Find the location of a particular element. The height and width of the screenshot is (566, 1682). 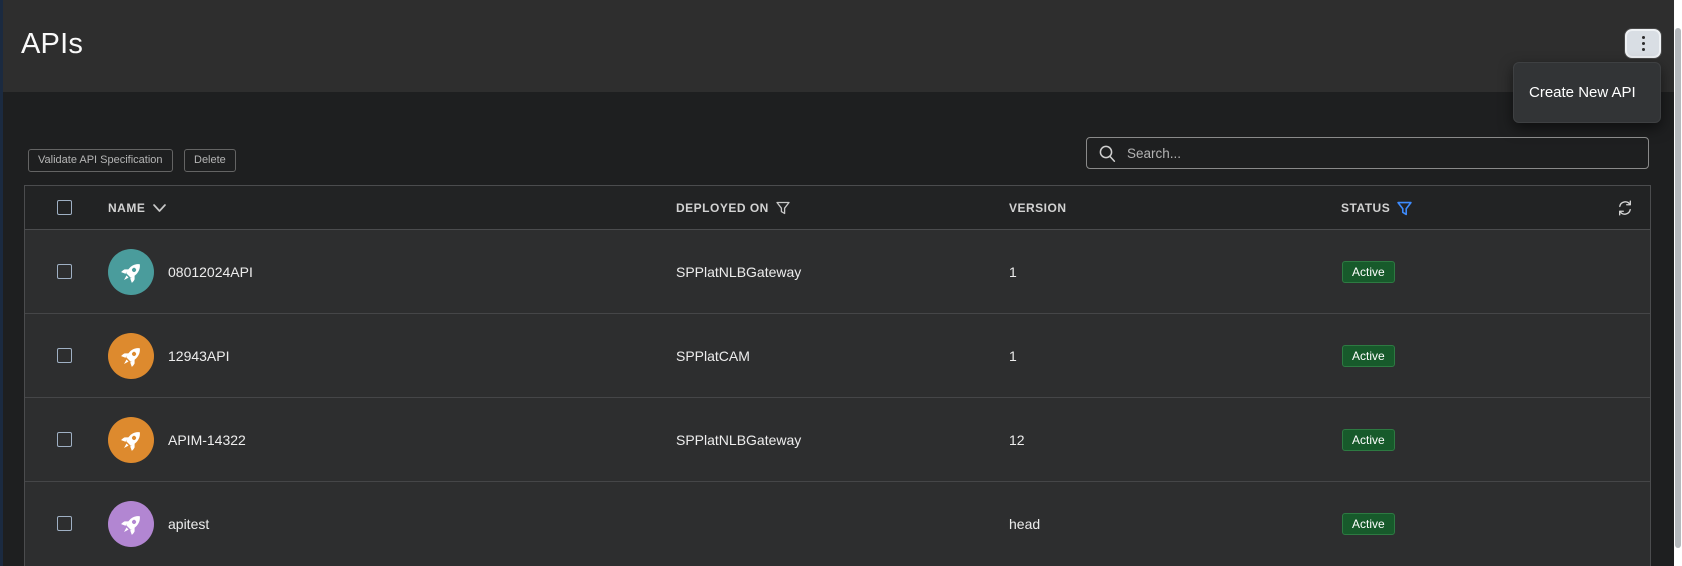

column-header-name: NAME is located at coordinates (137, 208).